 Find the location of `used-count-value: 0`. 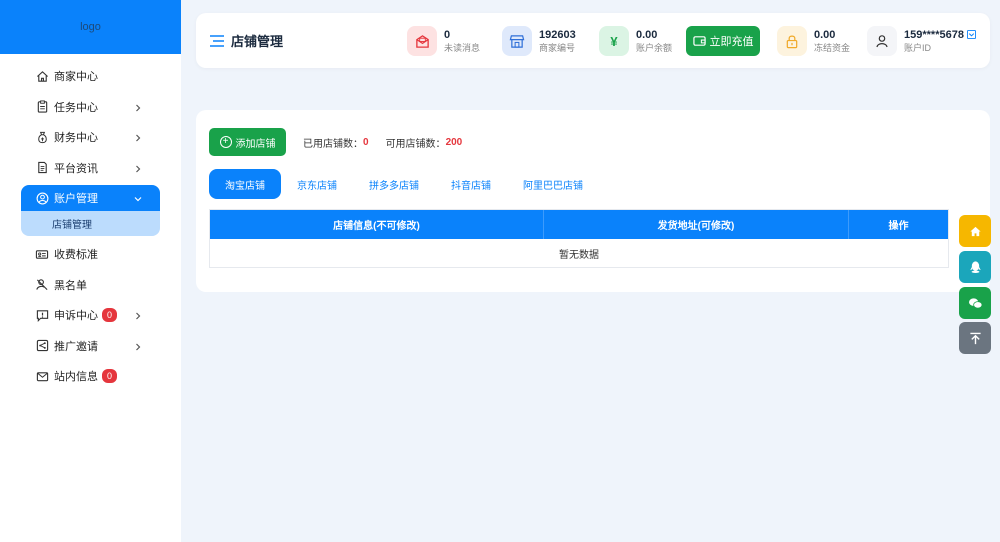

used-count-value: 0 is located at coordinates (366, 142).